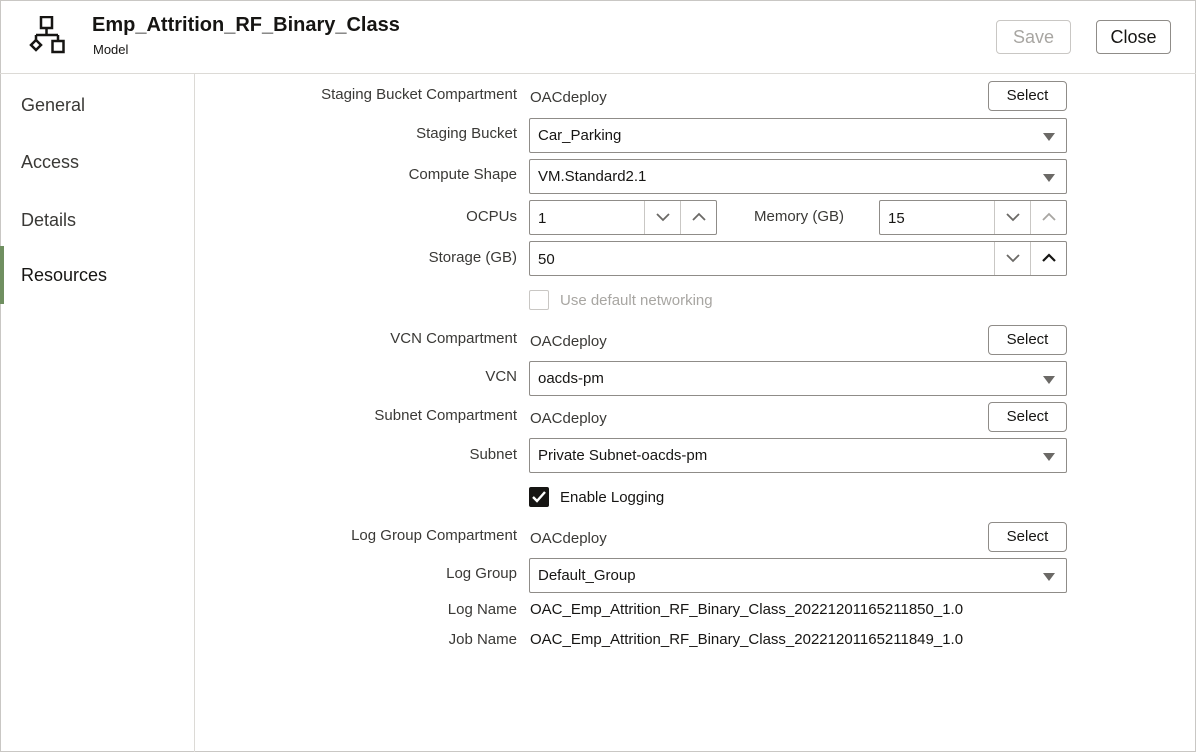 This screenshot has width=1196, height=752. Describe the element at coordinates (896, 218) in the screenshot. I see `memory-value: 15` at that location.